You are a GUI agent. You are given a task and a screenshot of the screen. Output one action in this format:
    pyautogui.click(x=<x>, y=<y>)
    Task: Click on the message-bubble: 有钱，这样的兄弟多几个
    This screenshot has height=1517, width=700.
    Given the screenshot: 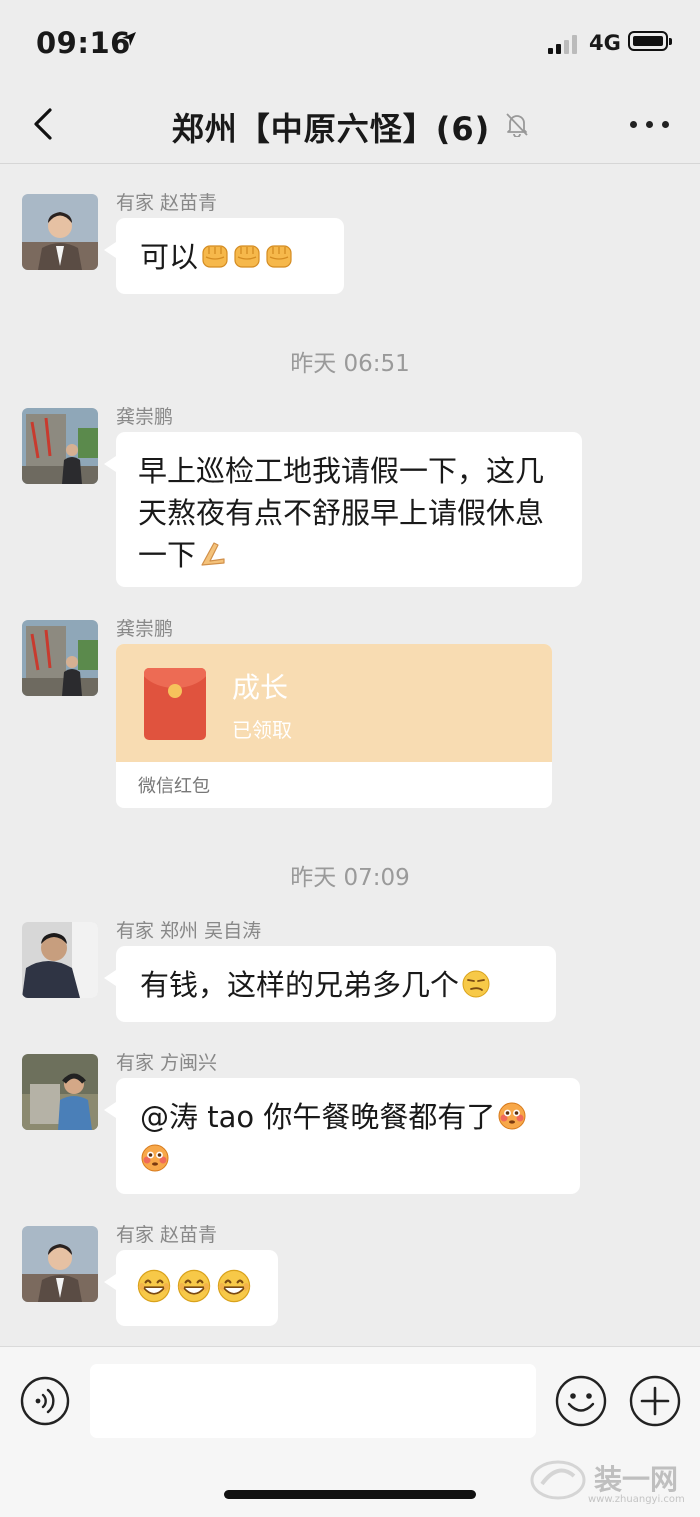 What is the action you would take?
    pyautogui.click(x=330, y=984)
    